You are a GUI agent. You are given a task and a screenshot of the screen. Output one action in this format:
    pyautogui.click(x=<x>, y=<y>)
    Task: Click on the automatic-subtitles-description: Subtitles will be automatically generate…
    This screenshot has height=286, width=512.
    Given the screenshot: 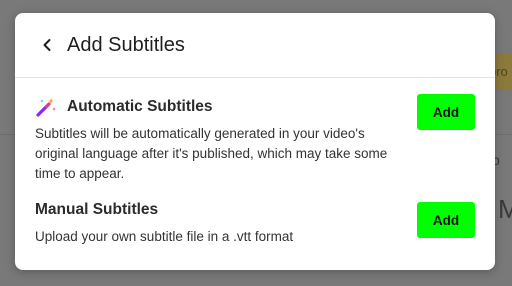 What is the action you would take?
    pyautogui.click(x=211, y=153)
    